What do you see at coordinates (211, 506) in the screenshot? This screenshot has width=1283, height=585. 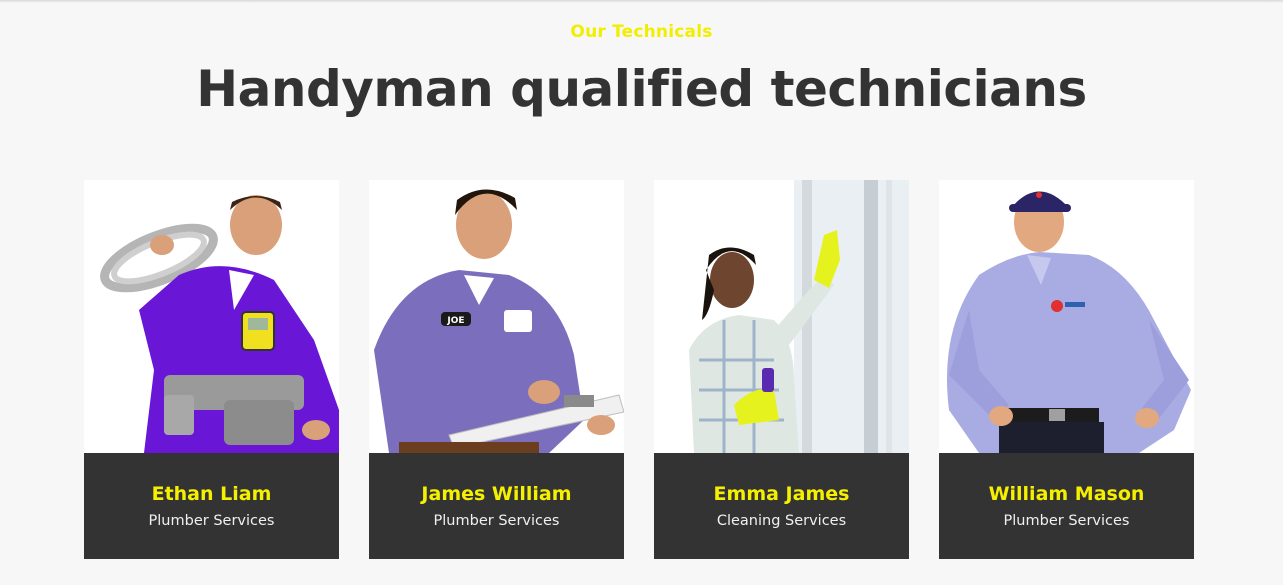 I see `technician-caption: Ethan Liam Plumber Services` at bounding box center [211, 506].